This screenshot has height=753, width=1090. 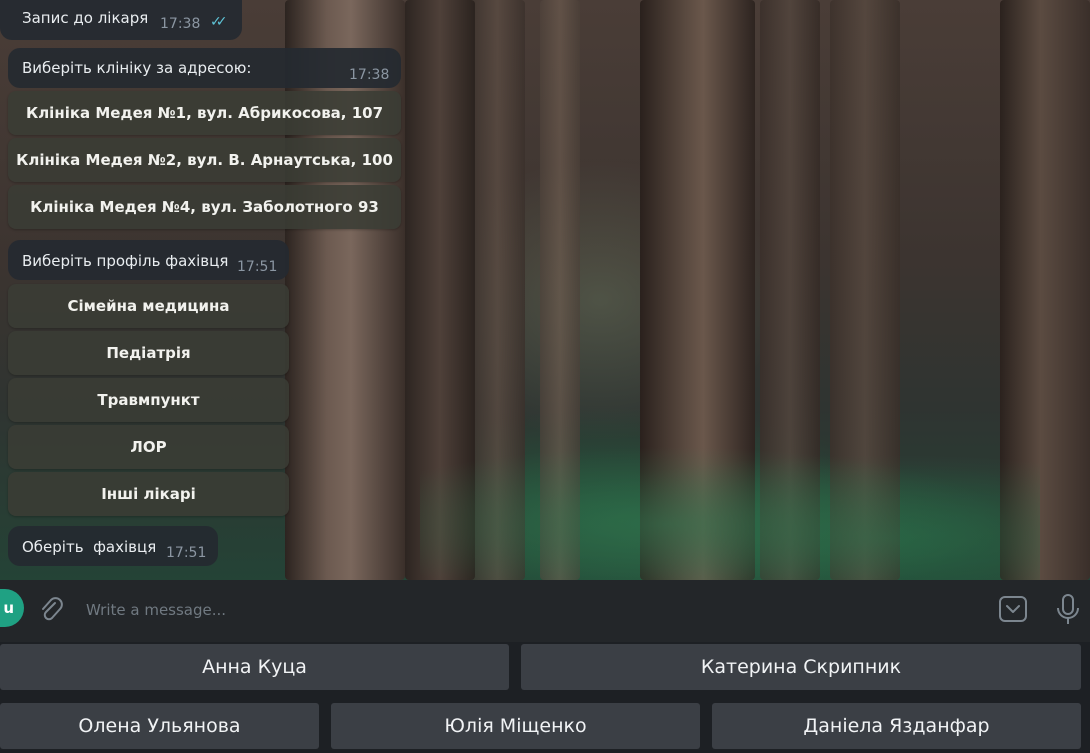 What do you see at coordinates (148, 306) in the screenshot?
I see `inline-button-family-medicine: Сімейна медицина` at bounding box center [148, 306].